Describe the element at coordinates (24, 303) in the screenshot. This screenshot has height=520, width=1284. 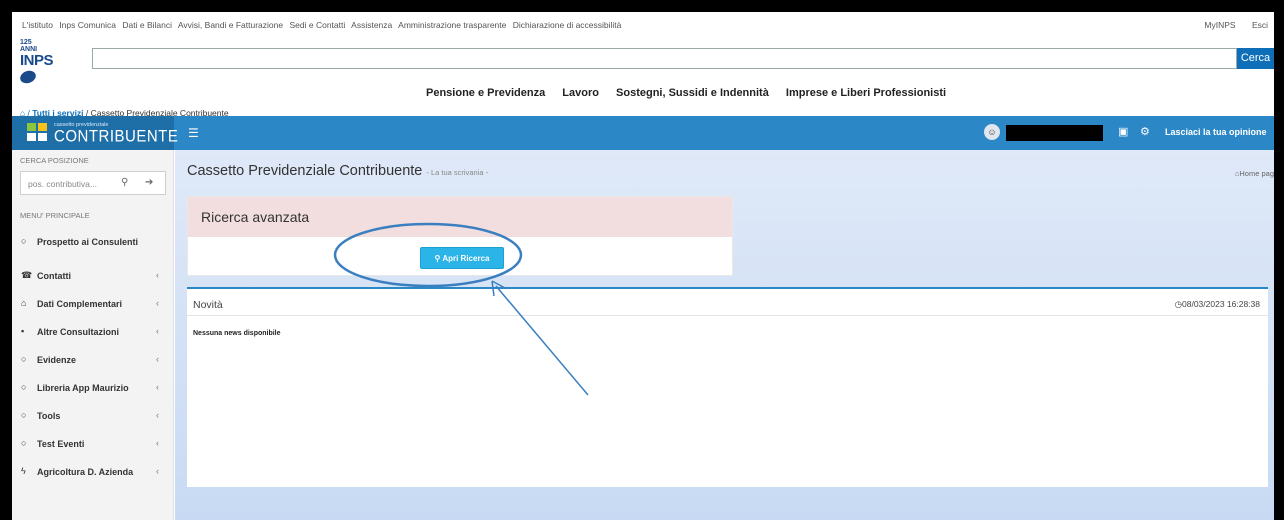
I see `bank-icon: ⌂` at that location.